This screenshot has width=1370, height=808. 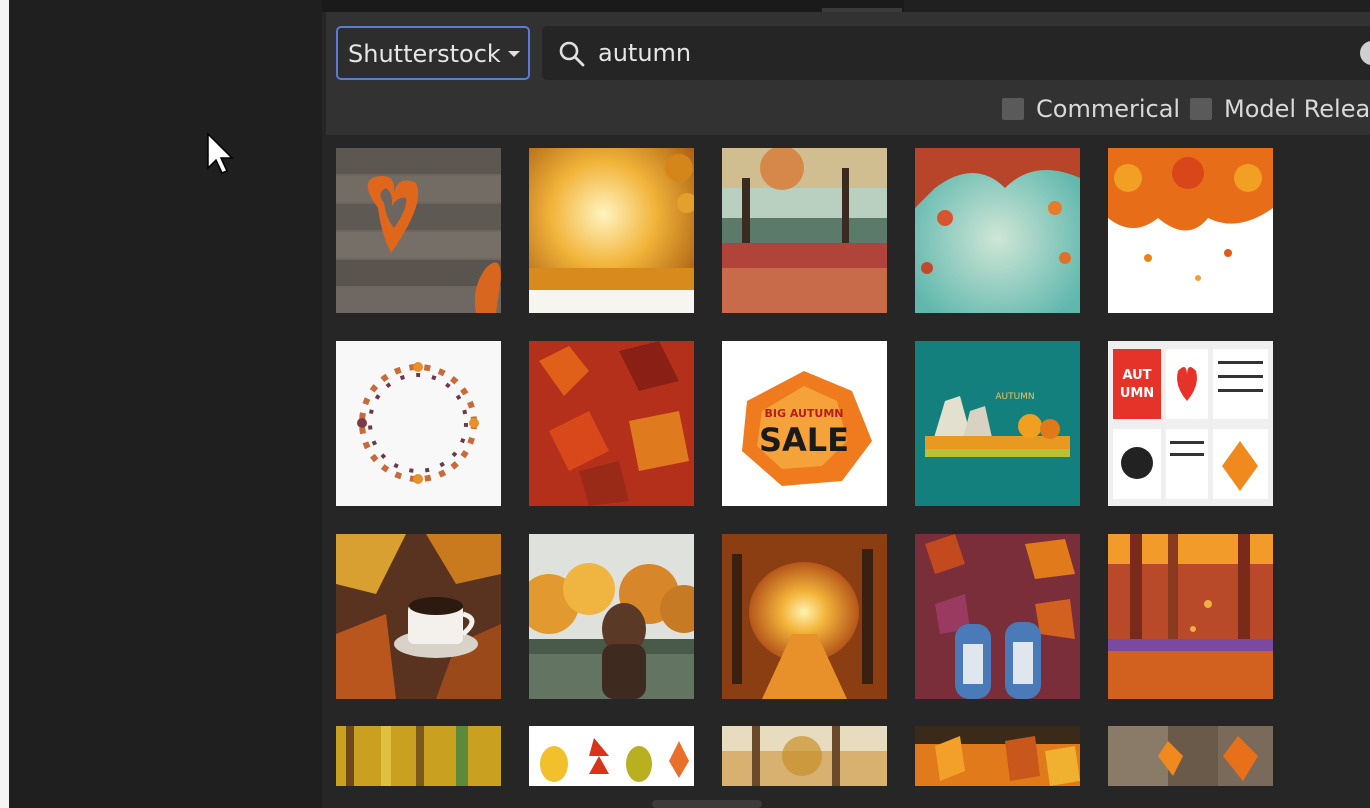 What do you see at coordinates (424, 54) in the screenshot?
I see `source-select-label: Shutterstock` at bounding box center [424, 54].